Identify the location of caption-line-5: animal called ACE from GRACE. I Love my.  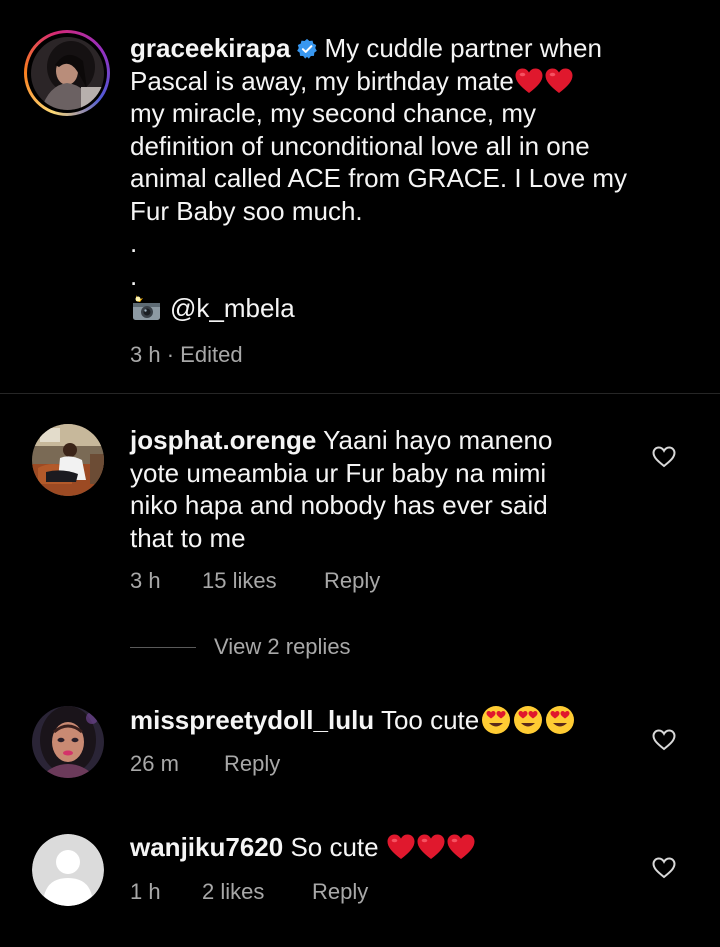
(379, 178).